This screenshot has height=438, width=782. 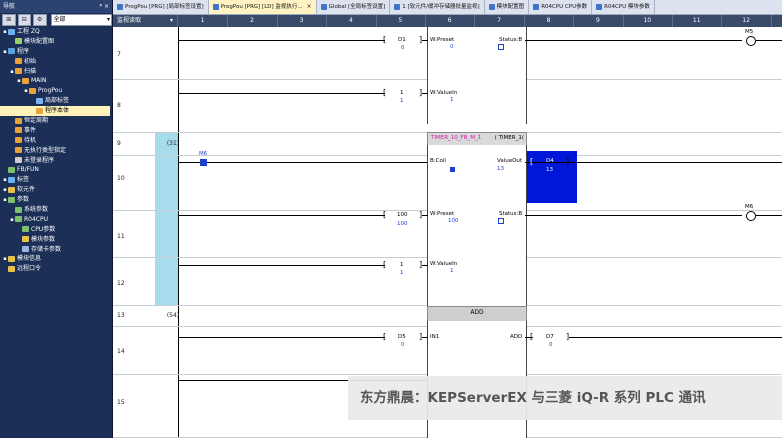 I want to click on close-icon: ×, so click(x=309, y=7).